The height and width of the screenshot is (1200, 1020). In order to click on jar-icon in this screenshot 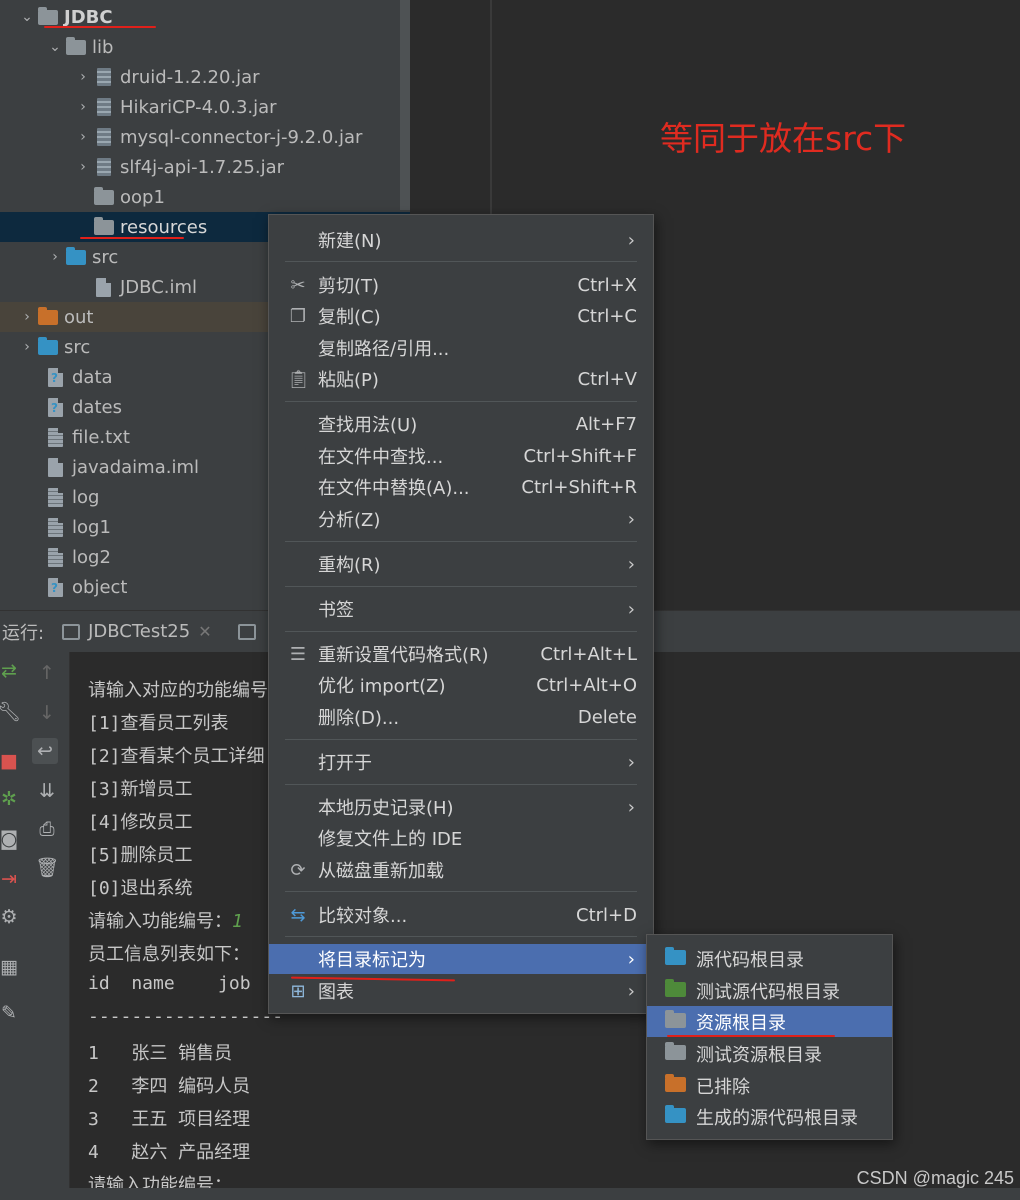, I will do `click(104, 107)`.